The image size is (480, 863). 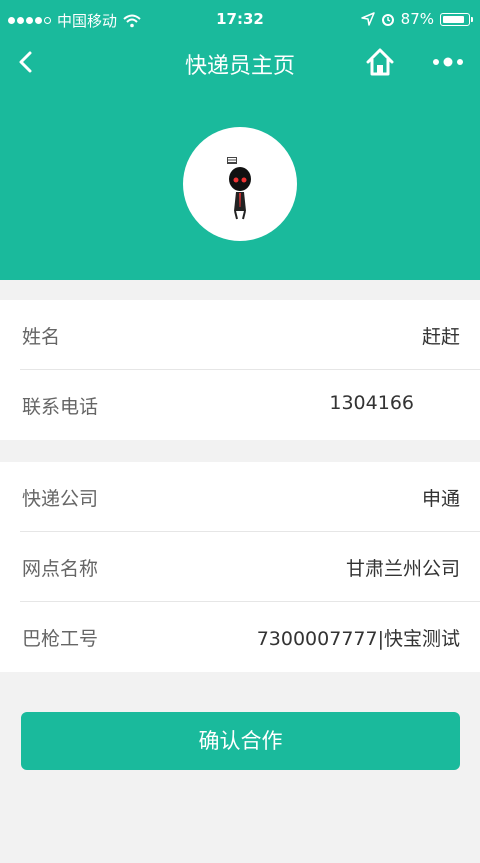 I want to click on name-label: 姓名, so click(x=41, y=337).